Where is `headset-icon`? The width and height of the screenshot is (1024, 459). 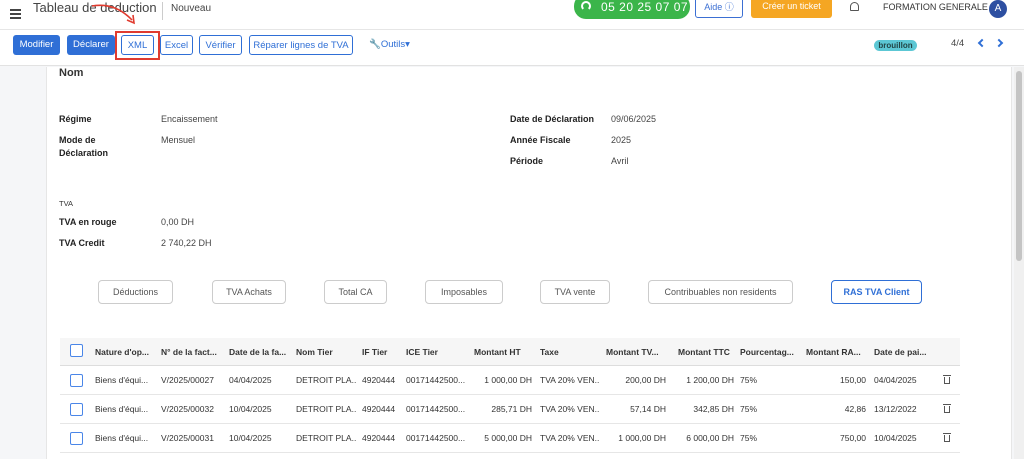
headset-icon is located at coordinates (586, 6).